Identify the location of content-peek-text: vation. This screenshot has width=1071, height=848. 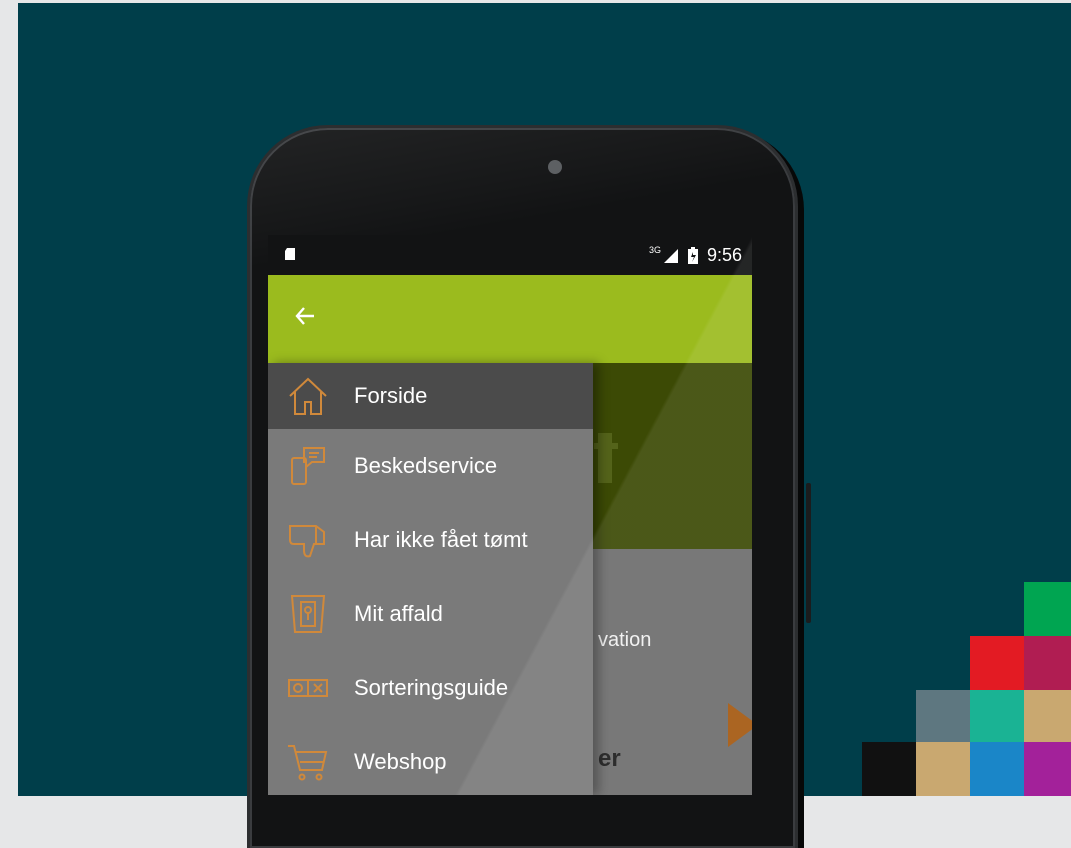
(625, 640).